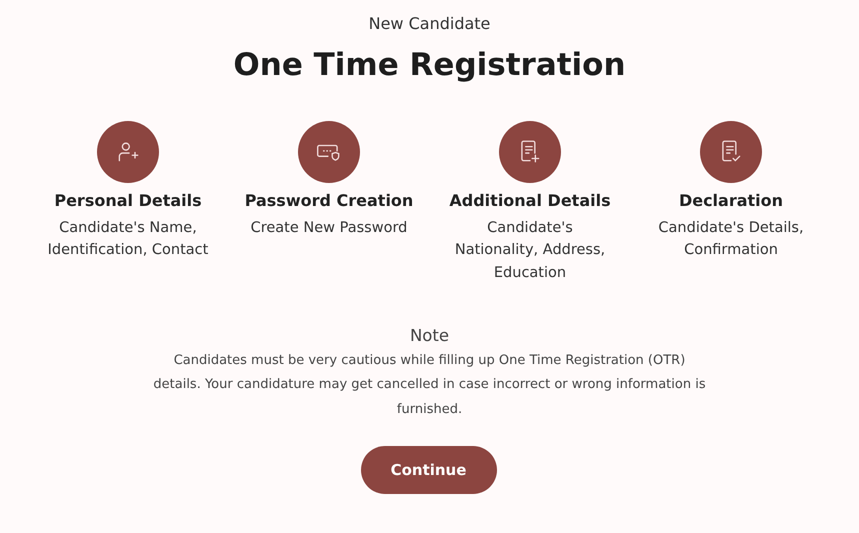  Describe the element at coordinates (128, 228) in the screenshot. I see `step-description: Candidate's Name,` at that location.